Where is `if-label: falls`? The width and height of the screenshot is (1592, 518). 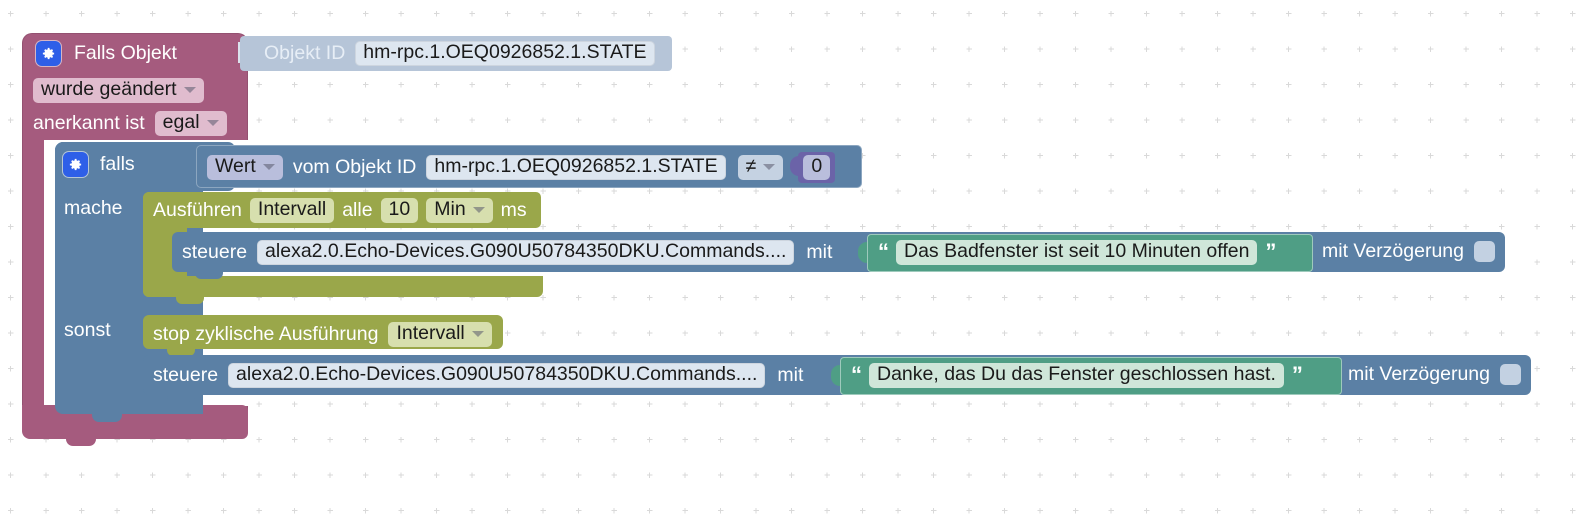 if-label: falls is located at coordinates (117, 164).